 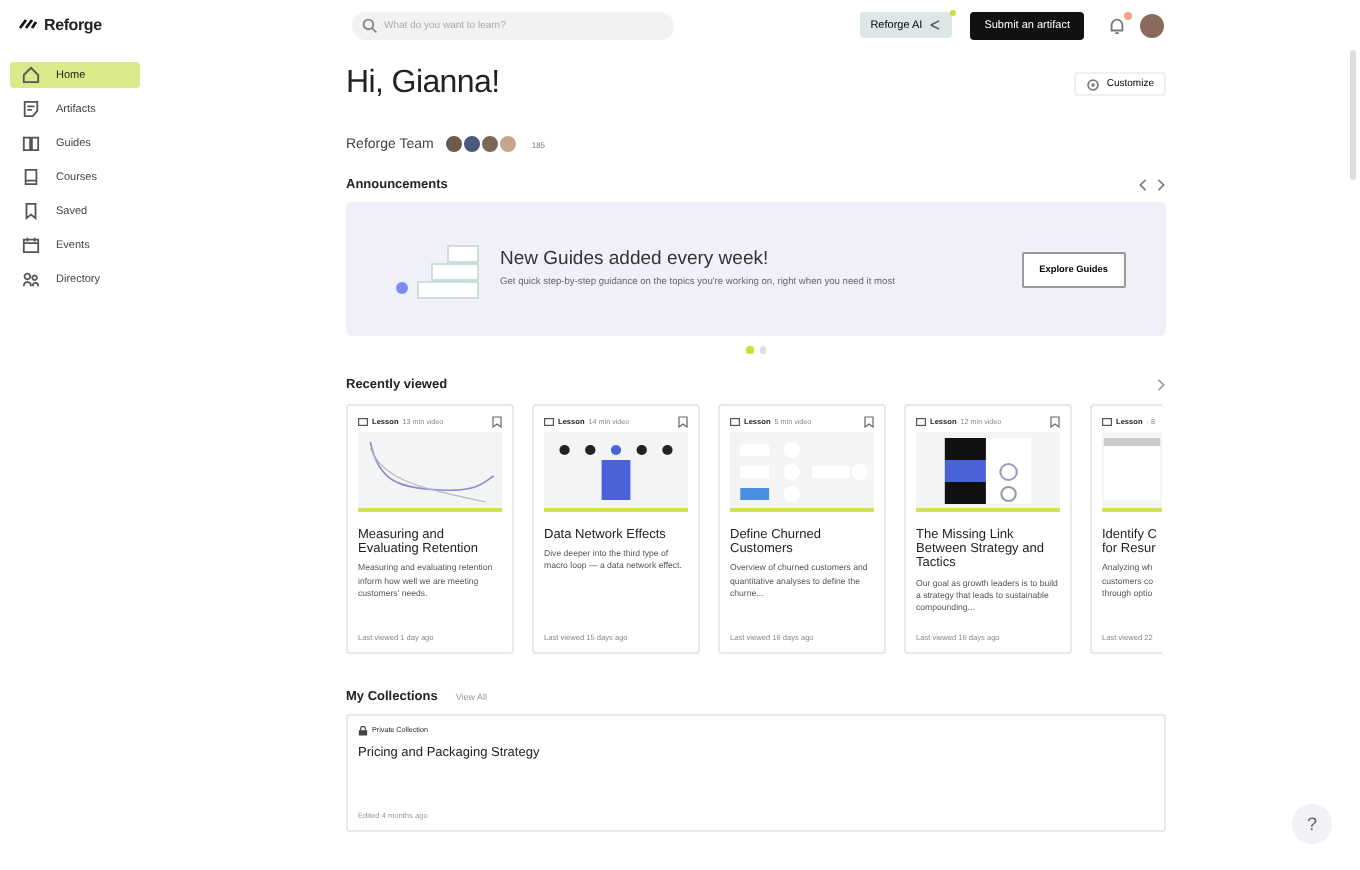 What do you see at coordinates (28, 24) in the screenshot?
I see `logo-icon` at bounding box center [28, 24].